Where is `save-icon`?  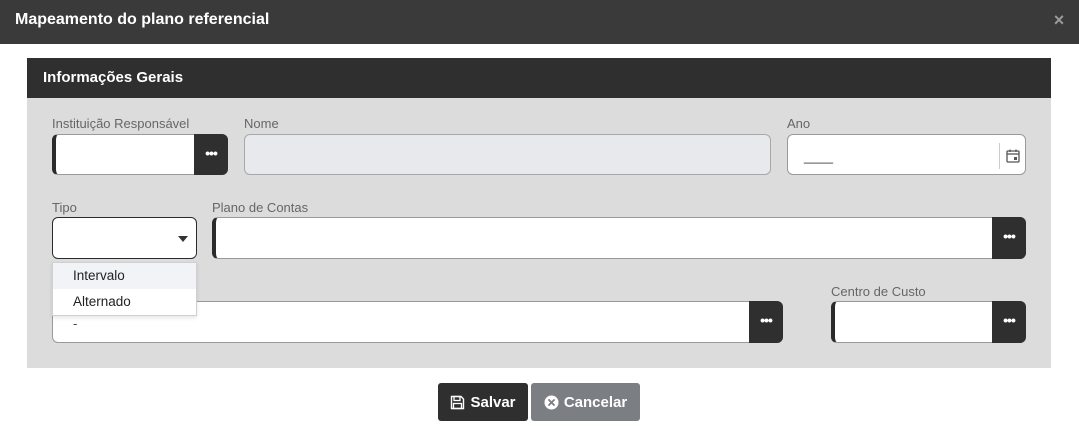
save-icon is located at coordinates (457, 402).